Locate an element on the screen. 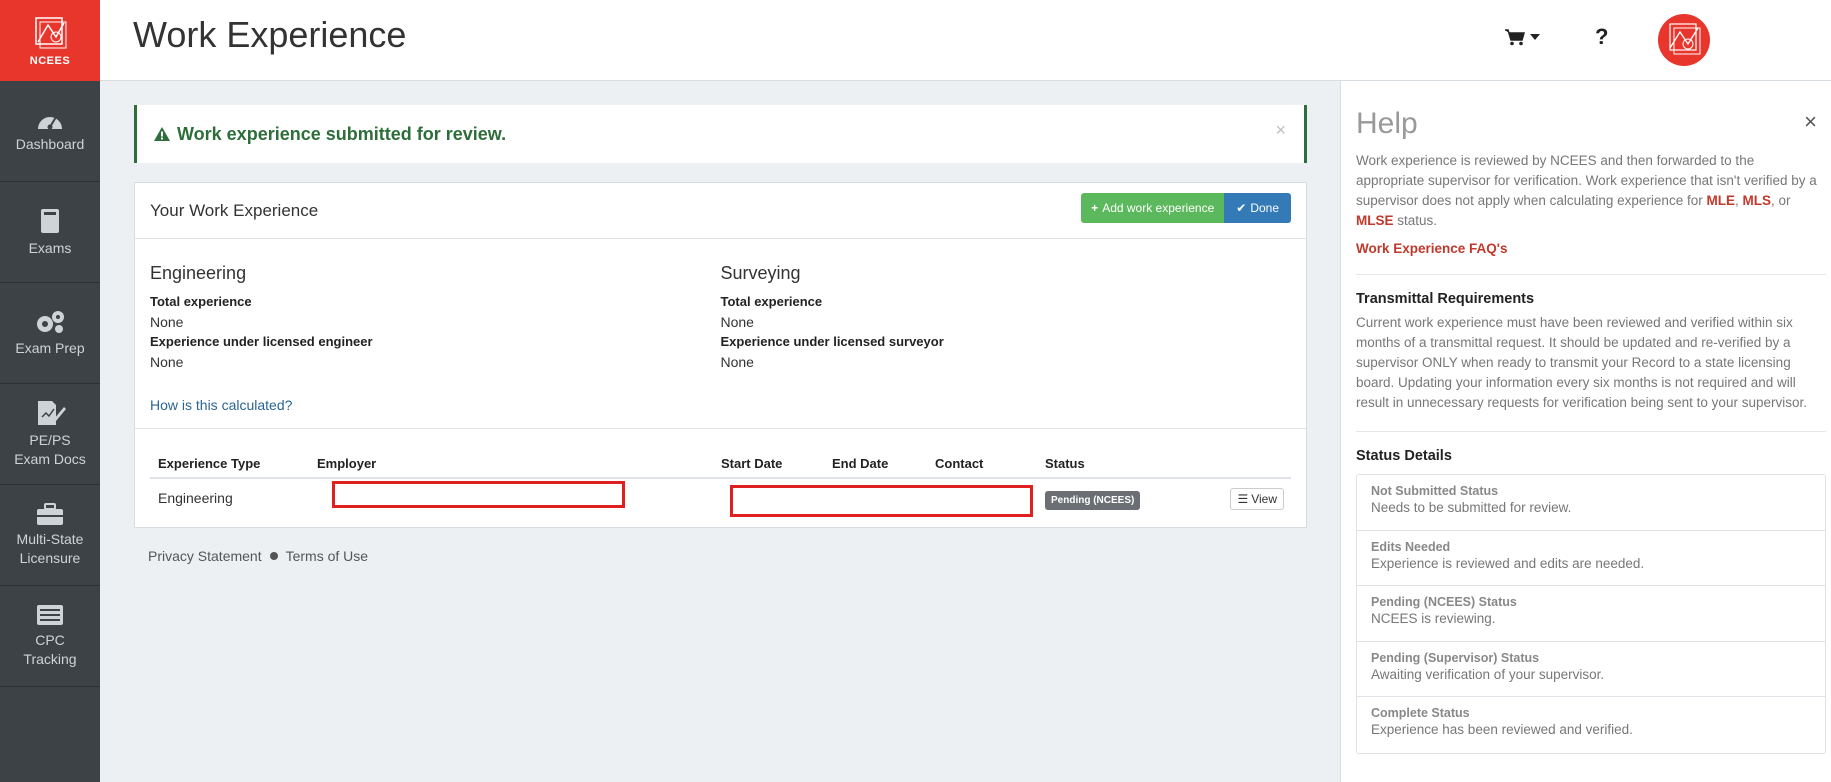 This screenshot has height=782, width=1831. document-pencil-icon is located at coordinates (52, 413).